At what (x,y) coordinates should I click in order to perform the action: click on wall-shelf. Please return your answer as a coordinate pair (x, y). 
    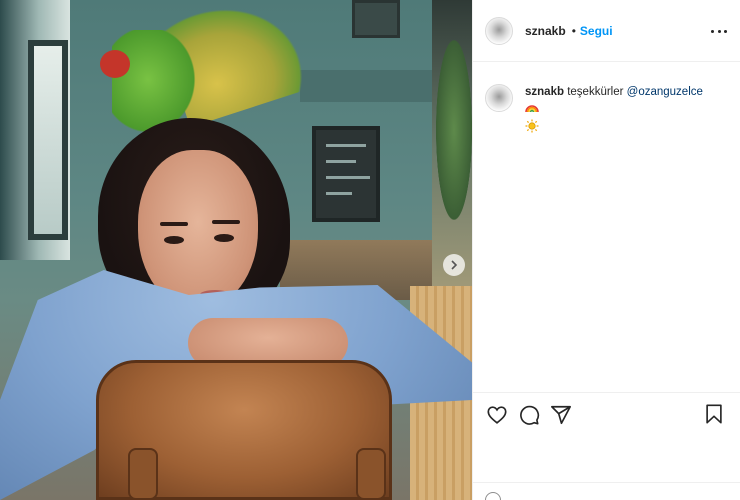
    Looking at the image, I should click on (375, 86).